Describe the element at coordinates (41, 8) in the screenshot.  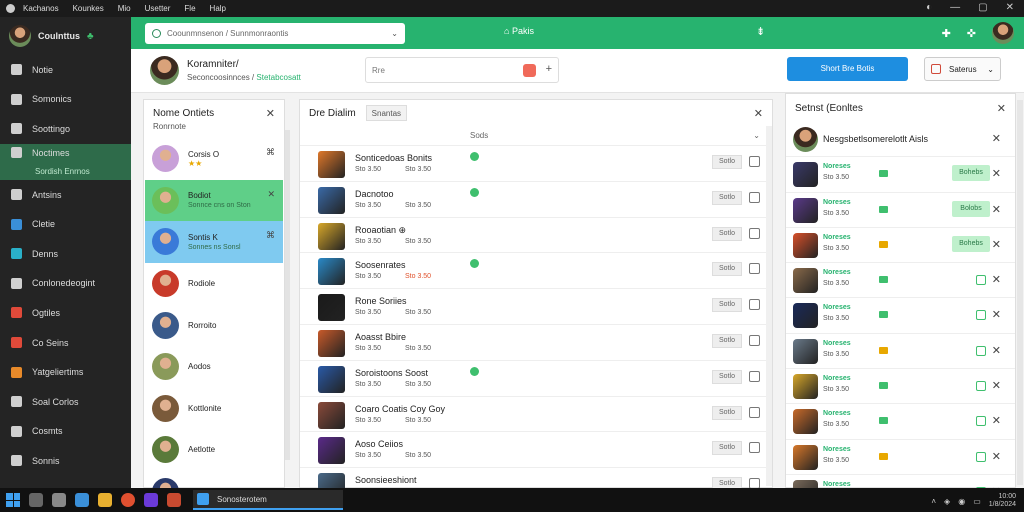
I see `menu-item: Kachanos` at that location.